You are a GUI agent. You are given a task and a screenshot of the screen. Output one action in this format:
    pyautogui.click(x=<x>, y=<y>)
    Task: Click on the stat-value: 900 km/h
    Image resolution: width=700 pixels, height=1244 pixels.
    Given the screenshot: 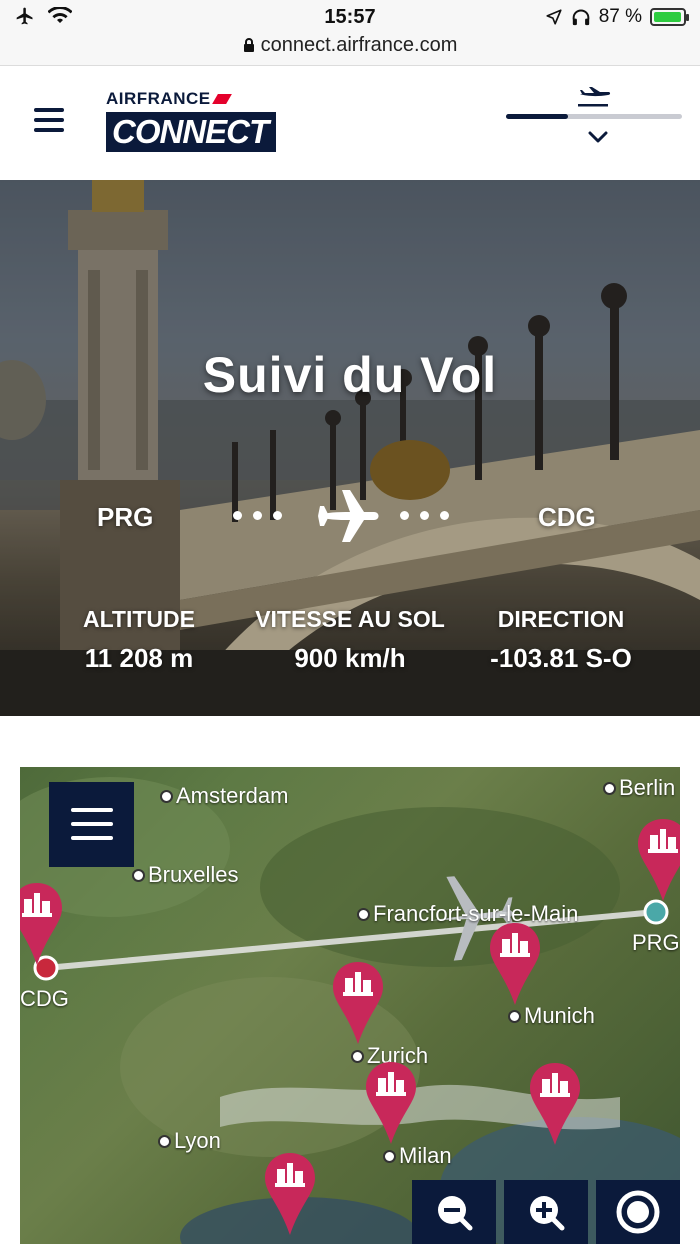 What is the action you would take?
    pyautogui.click(x=350, y=658)
    